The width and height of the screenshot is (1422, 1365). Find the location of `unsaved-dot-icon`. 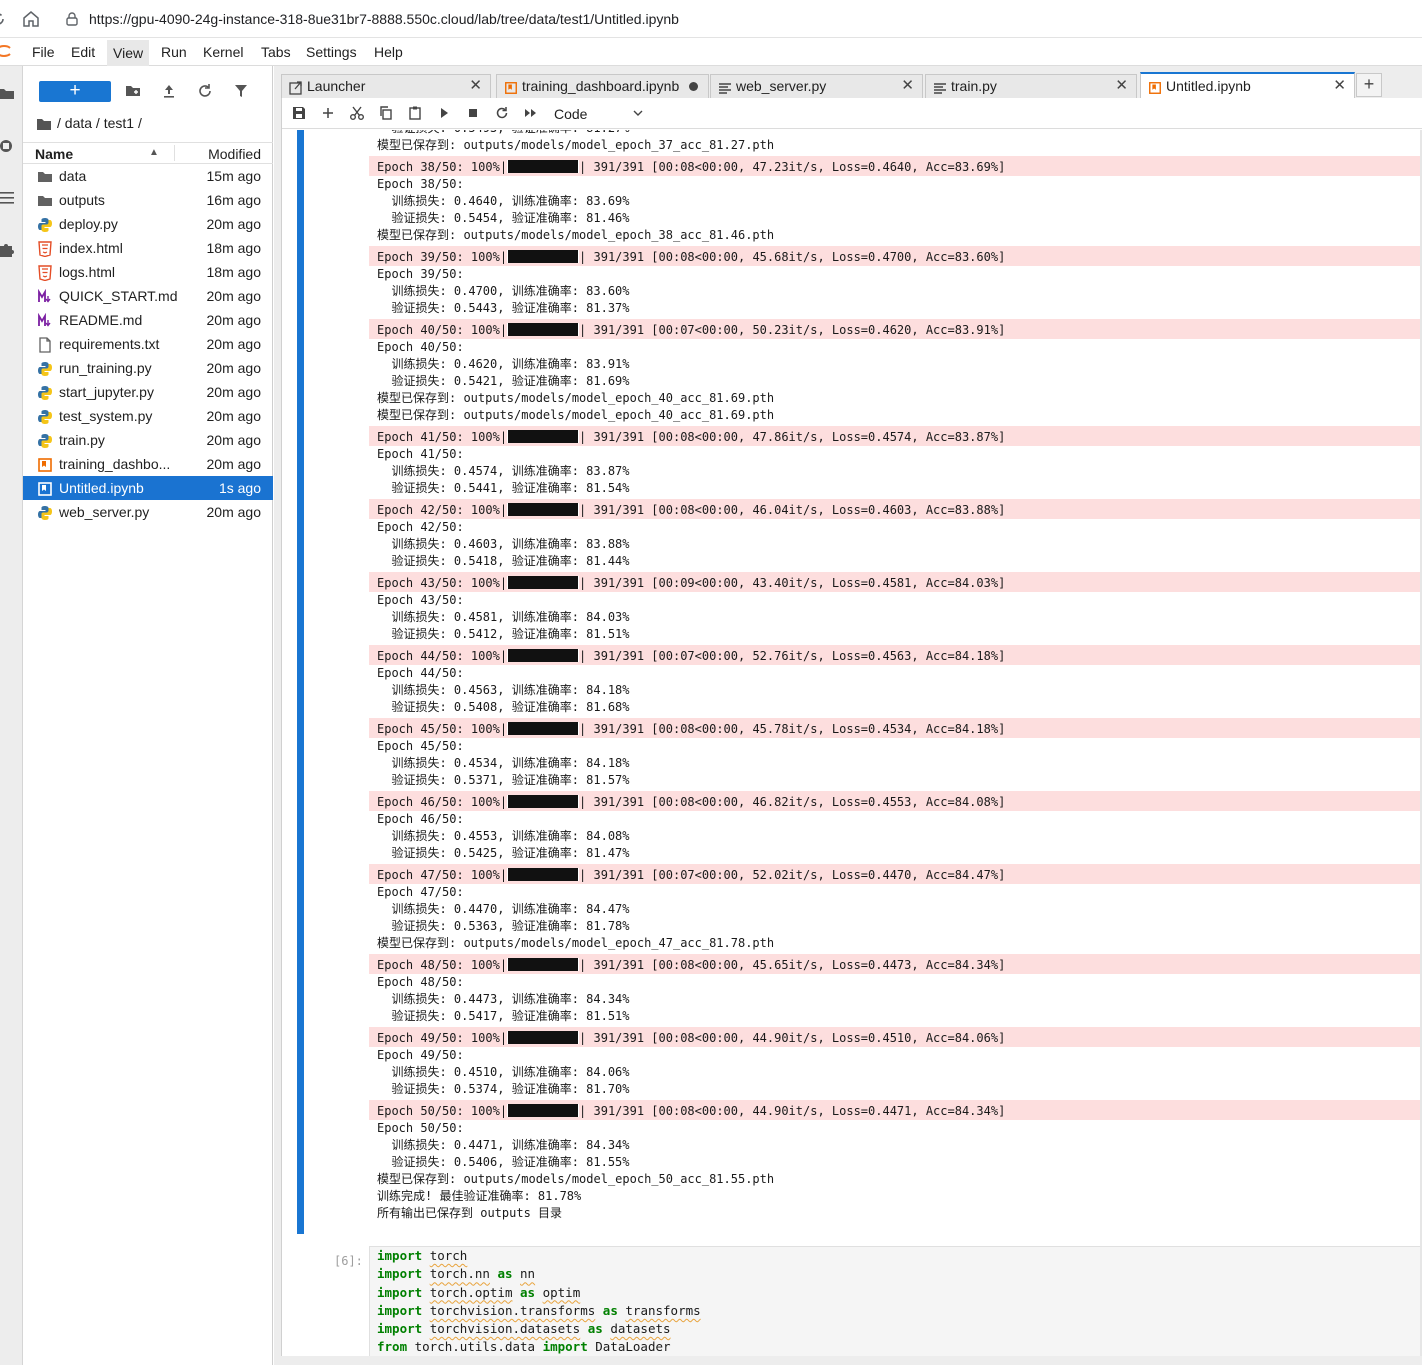

unsaved-dot-icon is located at coordinates (693, 86).